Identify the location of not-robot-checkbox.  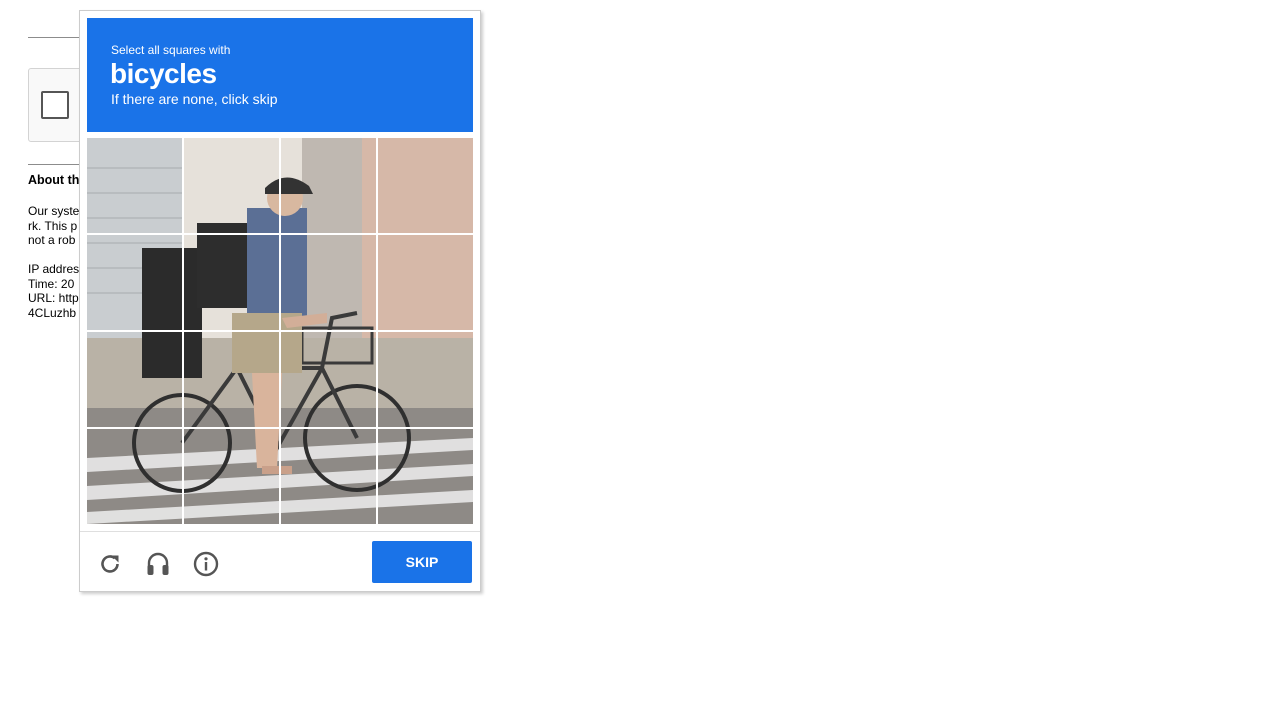
(55, 105).